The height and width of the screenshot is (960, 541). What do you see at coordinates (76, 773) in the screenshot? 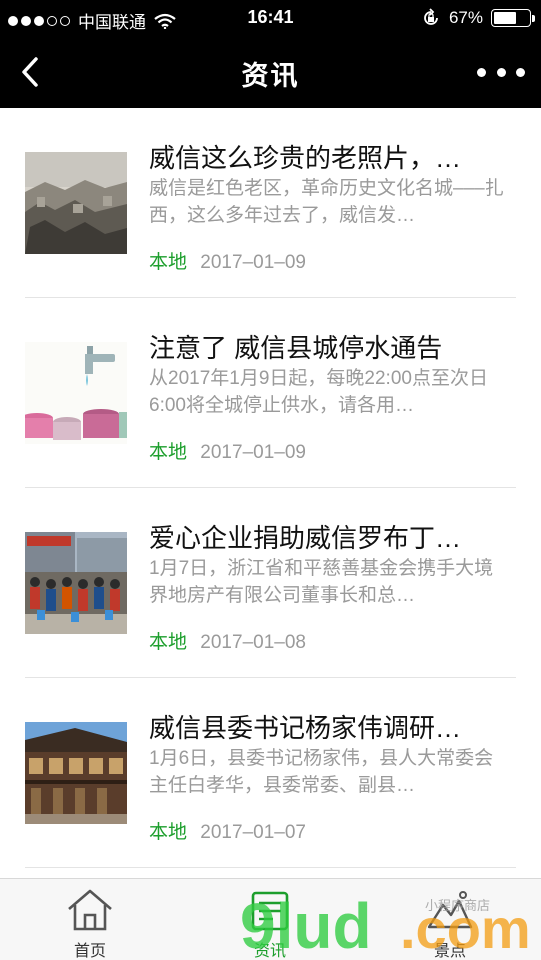
I see `old-street-thumbnail` at bounding box center [76, 773].